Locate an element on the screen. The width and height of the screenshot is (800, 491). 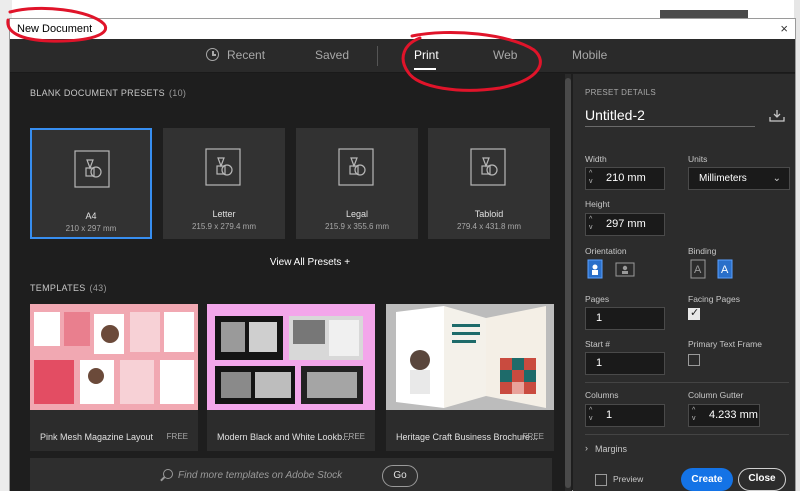
gutter-value: 4.233 mm is located at coordinates (733, 415).